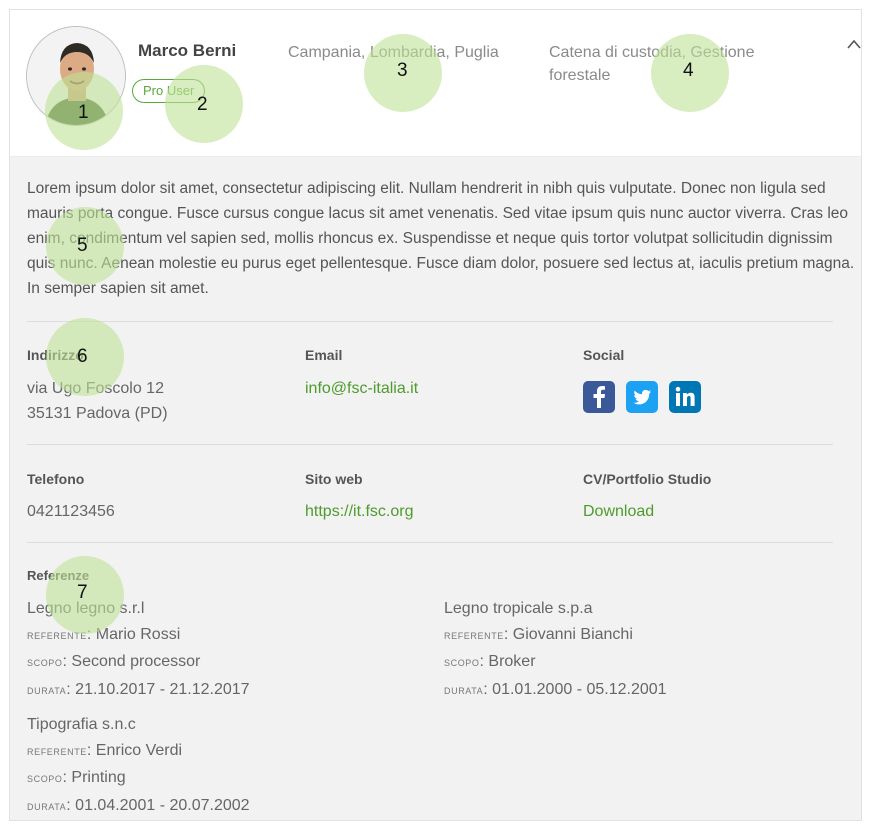  What do you see at coordinates (334, 479) in the screenshot?
I see `website-label: Sito web` at bounding box center [334, 479].